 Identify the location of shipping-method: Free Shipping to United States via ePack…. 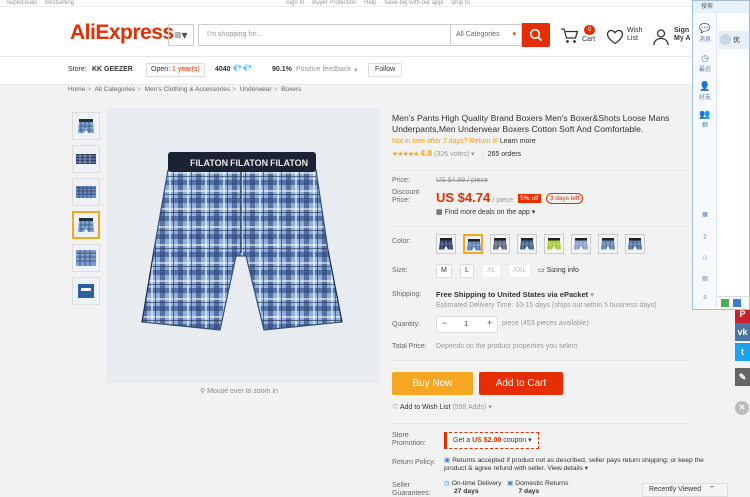
(515, 294).